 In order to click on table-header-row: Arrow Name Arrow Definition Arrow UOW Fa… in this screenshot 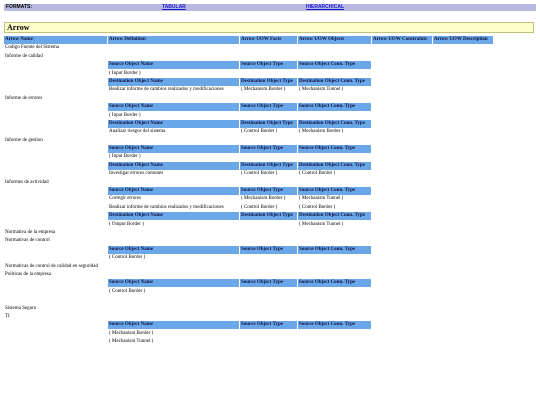, I will do `click(270, 40)`.